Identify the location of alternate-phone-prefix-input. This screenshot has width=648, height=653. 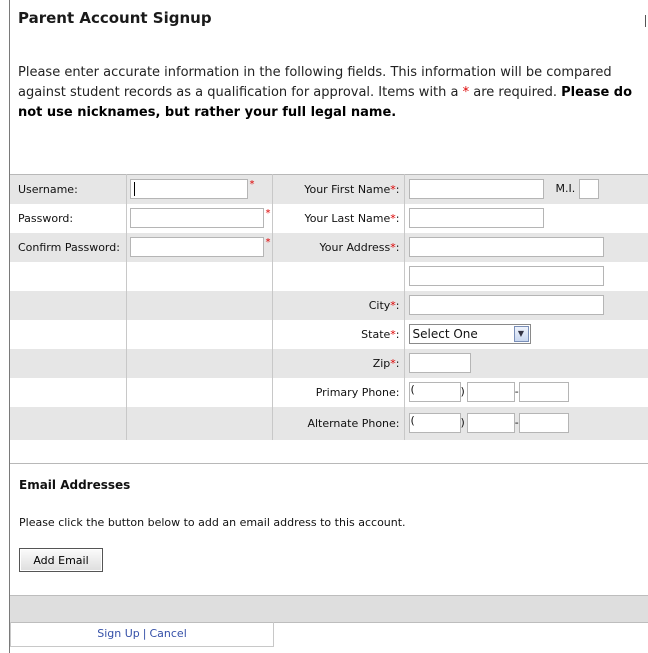
(490, 423).